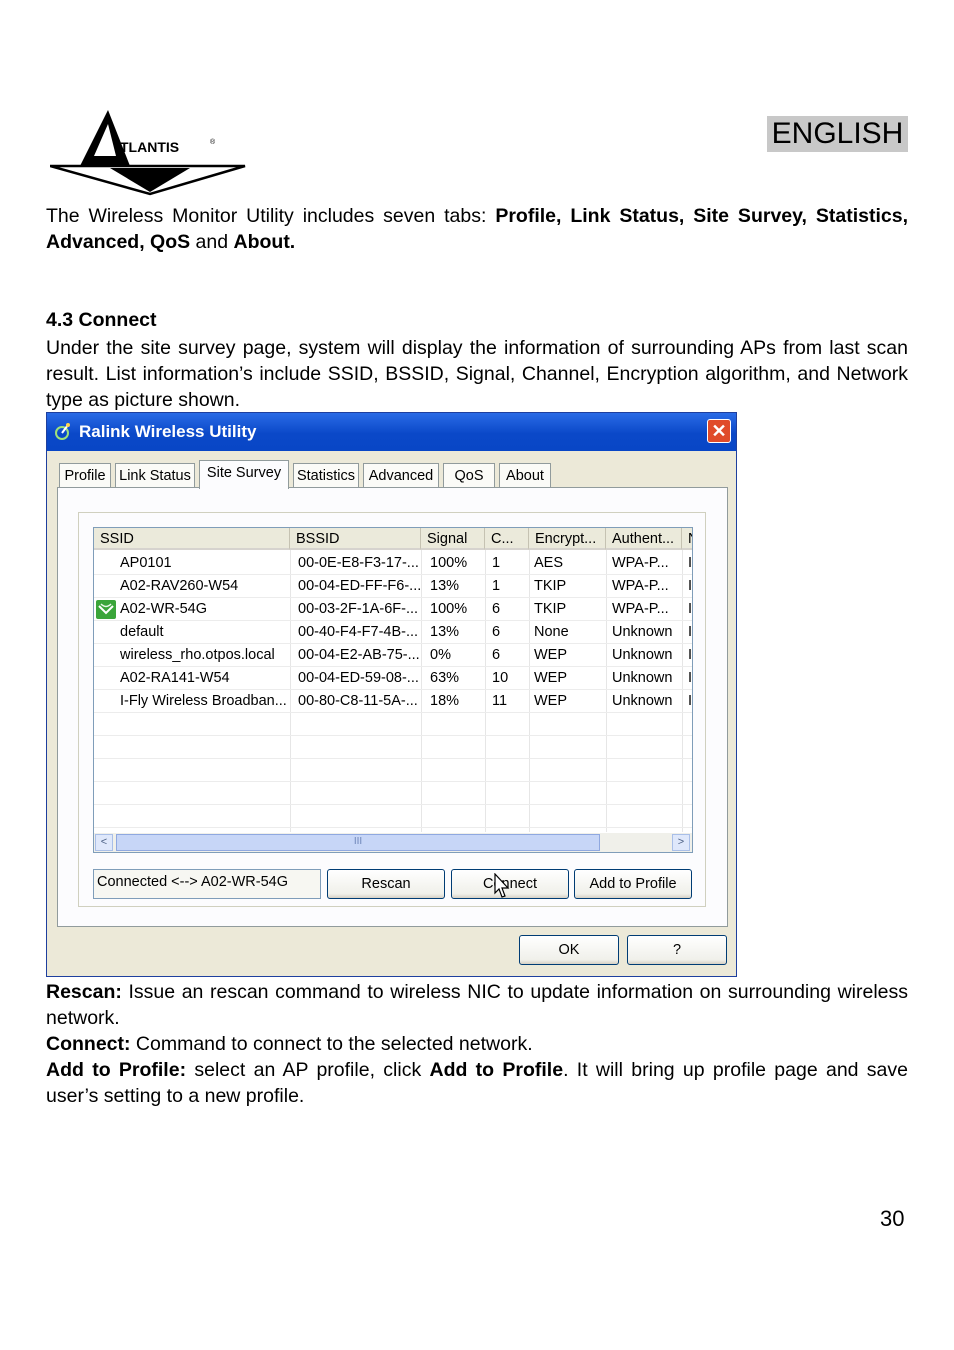 The image size is (954, 1350). What do you see at coordinates (264, 242) in the screenshot?
I see `intro-about: About.` at bounding box center [264, 242].